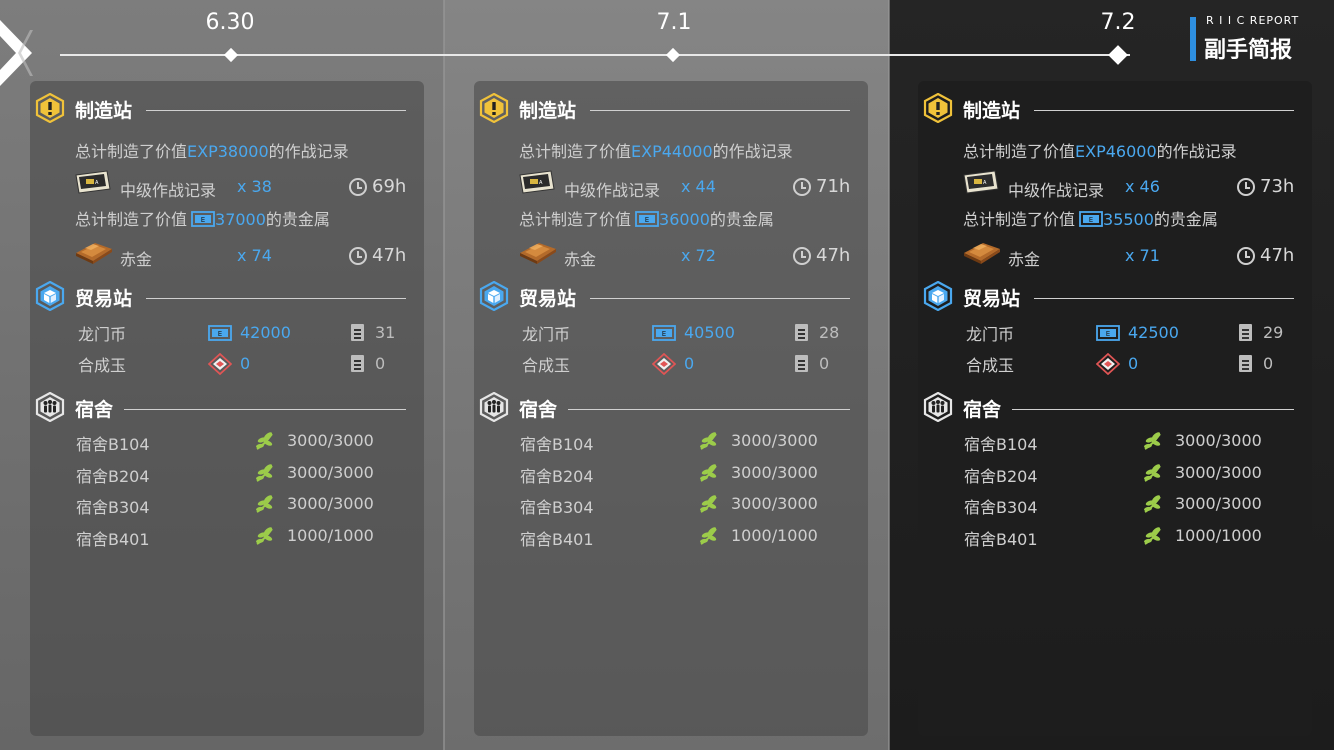 The width and height of the screenshot is (1334, 750). I want to click on date-label: 7.2, so click(1118, 22).